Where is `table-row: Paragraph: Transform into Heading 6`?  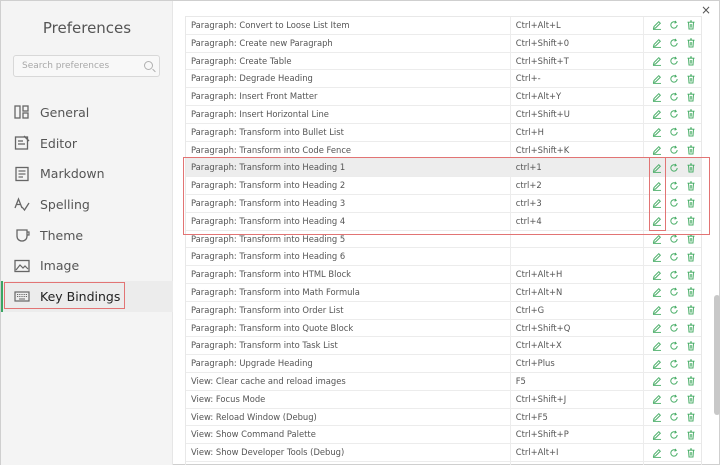
table-row: Paragraph: Transform into Heading 6 is located at coordinates (443, 257).